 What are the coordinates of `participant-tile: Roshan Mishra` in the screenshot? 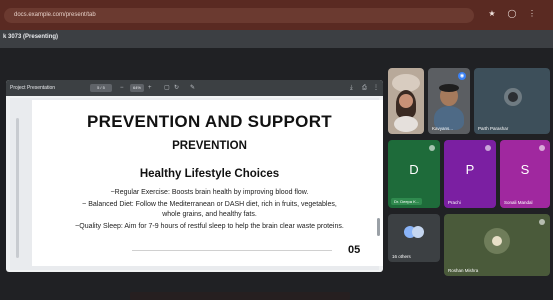 It's located at (497, 245).